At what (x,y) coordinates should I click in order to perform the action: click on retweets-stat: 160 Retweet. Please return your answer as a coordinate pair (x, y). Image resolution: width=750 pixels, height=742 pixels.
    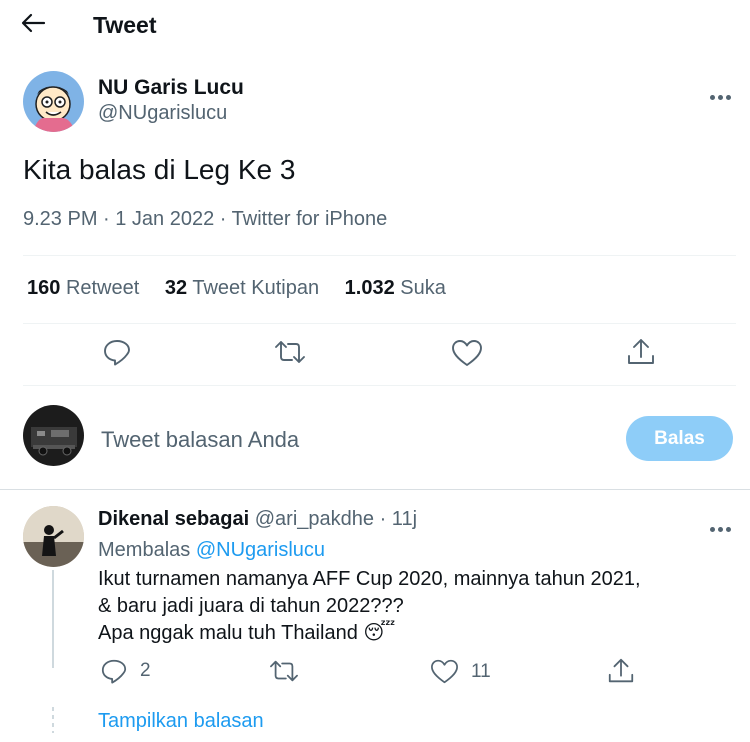
    Looking at the image, I should click on (86, 288).